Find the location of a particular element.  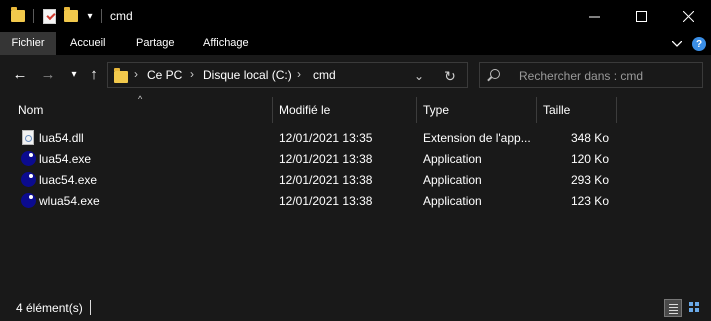

maximize-icon is located at coordinates (641, 16).